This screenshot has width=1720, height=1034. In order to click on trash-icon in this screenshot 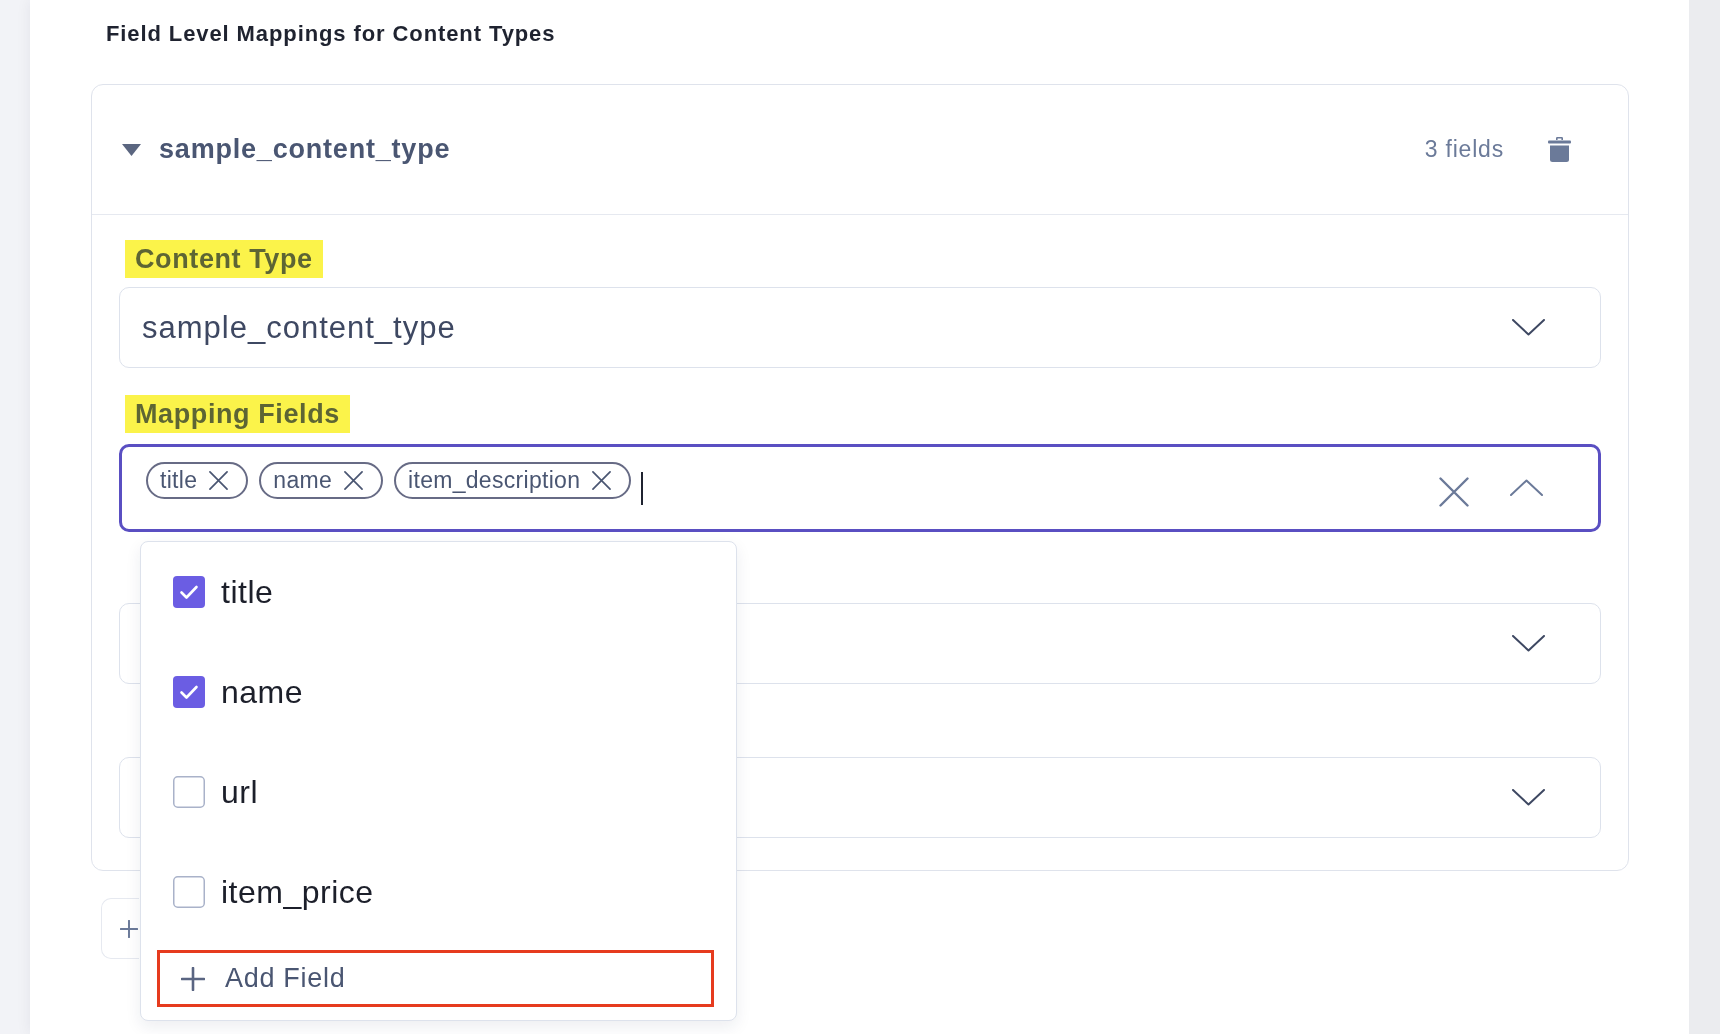, I will do `click(1559, 149)`.